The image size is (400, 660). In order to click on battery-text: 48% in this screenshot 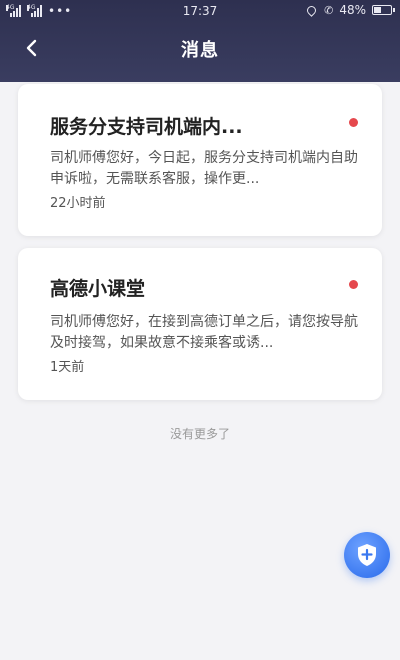, I will do `click(352, 10)`.